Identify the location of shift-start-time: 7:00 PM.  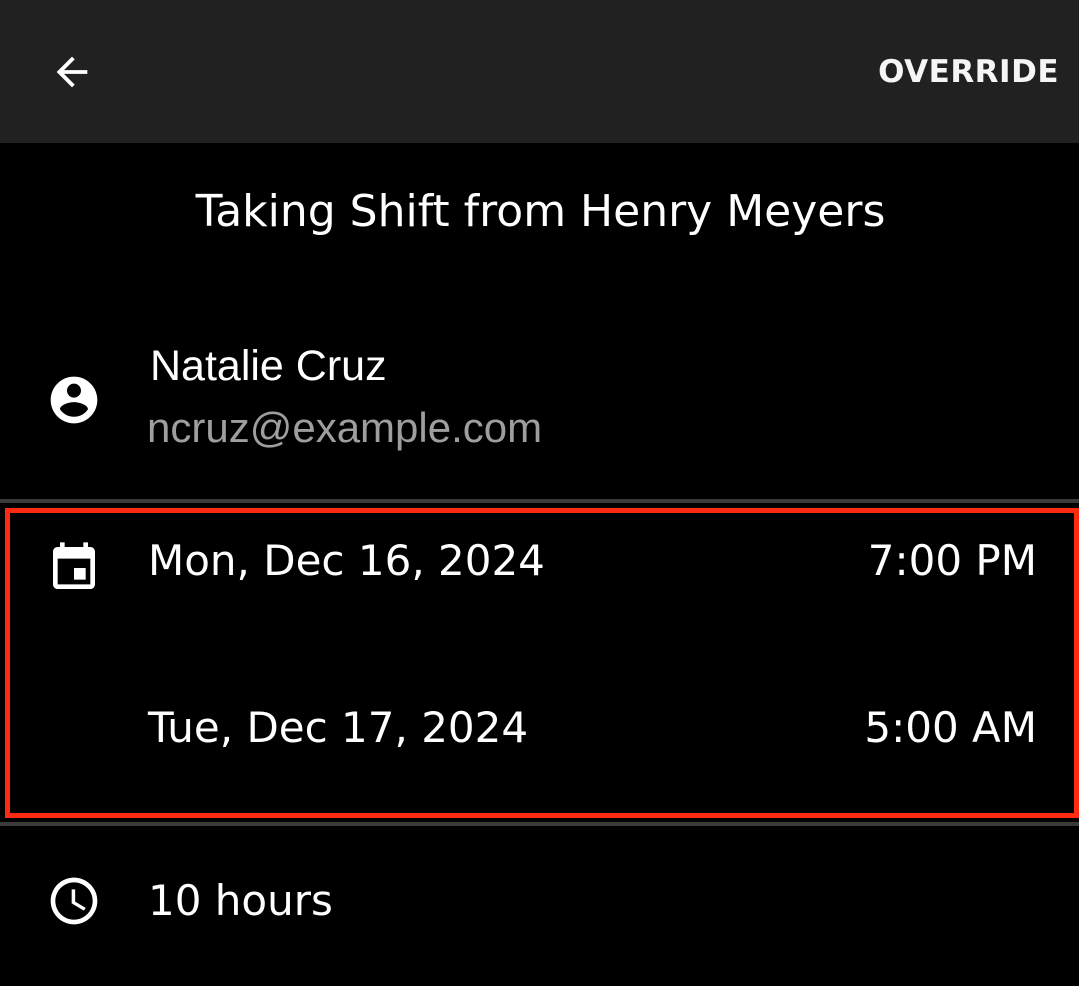
(952, 560).